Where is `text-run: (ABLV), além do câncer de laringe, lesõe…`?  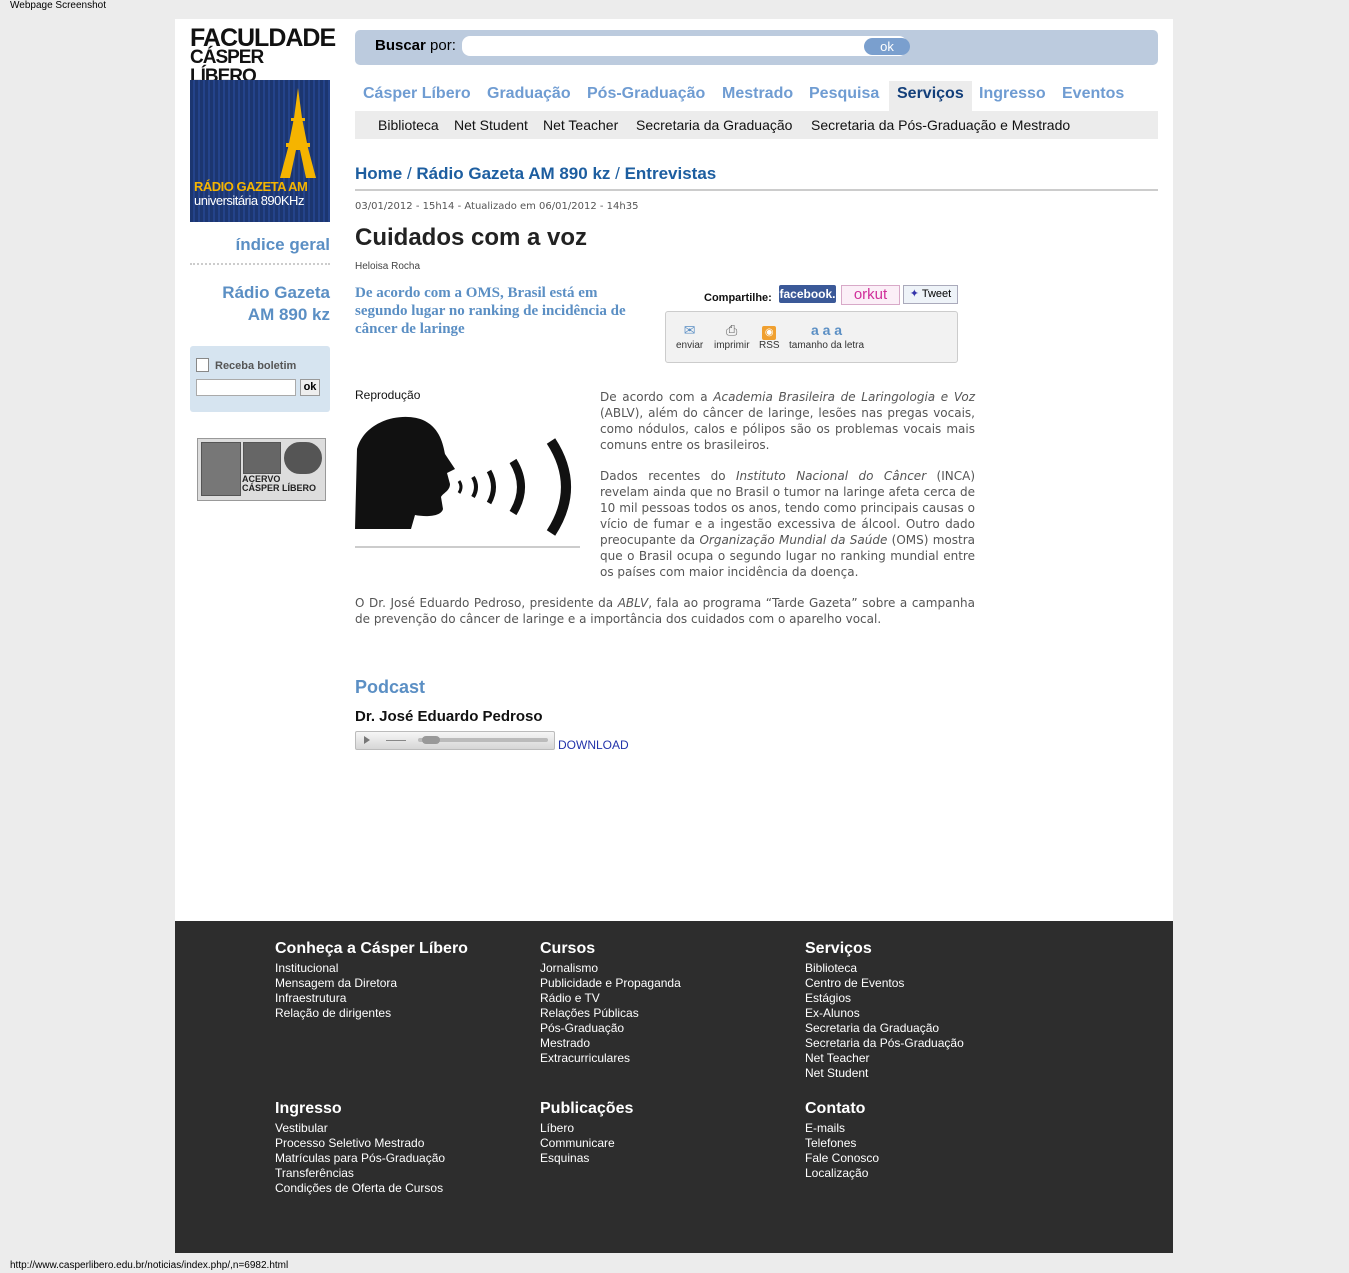
text-run: (ABLV), além do câncer de laringe, lesõe… is located at coordinates (787, 429).